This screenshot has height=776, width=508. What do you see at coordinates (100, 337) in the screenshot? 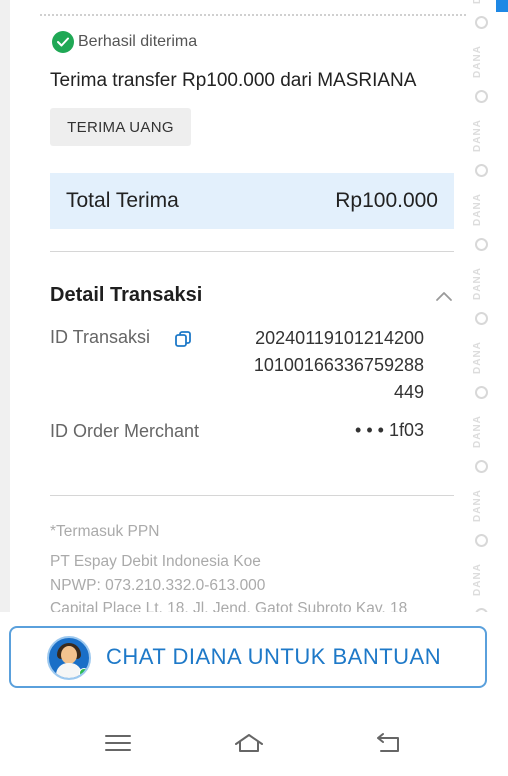
I see `tx-id-label: ID Transaksi` at bounding box center [100, 337].